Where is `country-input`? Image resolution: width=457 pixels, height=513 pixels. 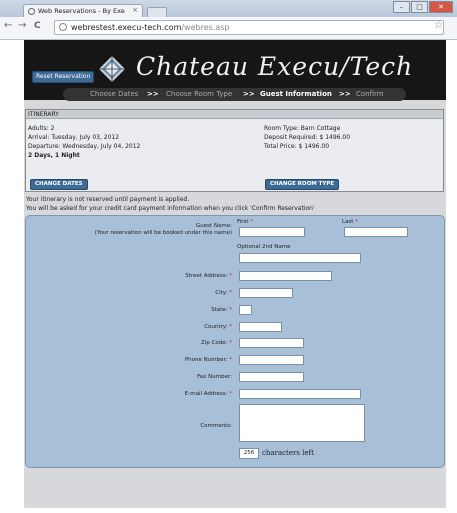 country-input is located at coordinates (260, 327).